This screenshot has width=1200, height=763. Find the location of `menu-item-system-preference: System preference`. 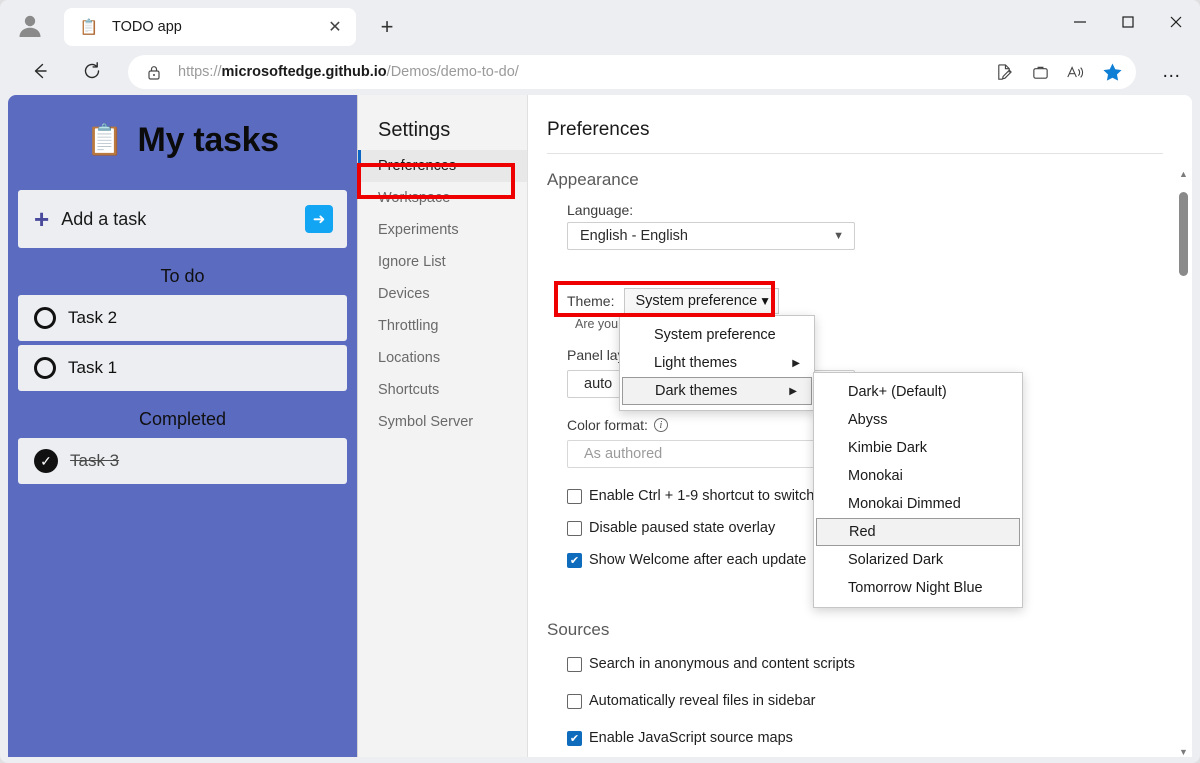

menu-item-system-preference: System preference is located at coordinates (717, 335).